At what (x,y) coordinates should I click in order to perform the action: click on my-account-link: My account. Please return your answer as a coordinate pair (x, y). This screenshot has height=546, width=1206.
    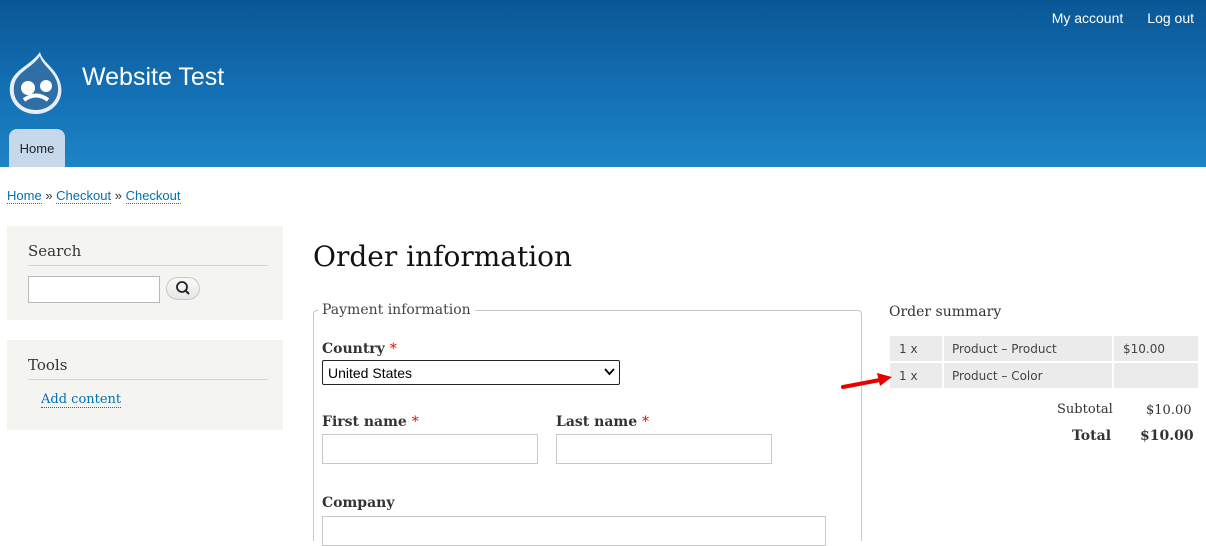
    Looking at the image, I should click on (1088, 18).